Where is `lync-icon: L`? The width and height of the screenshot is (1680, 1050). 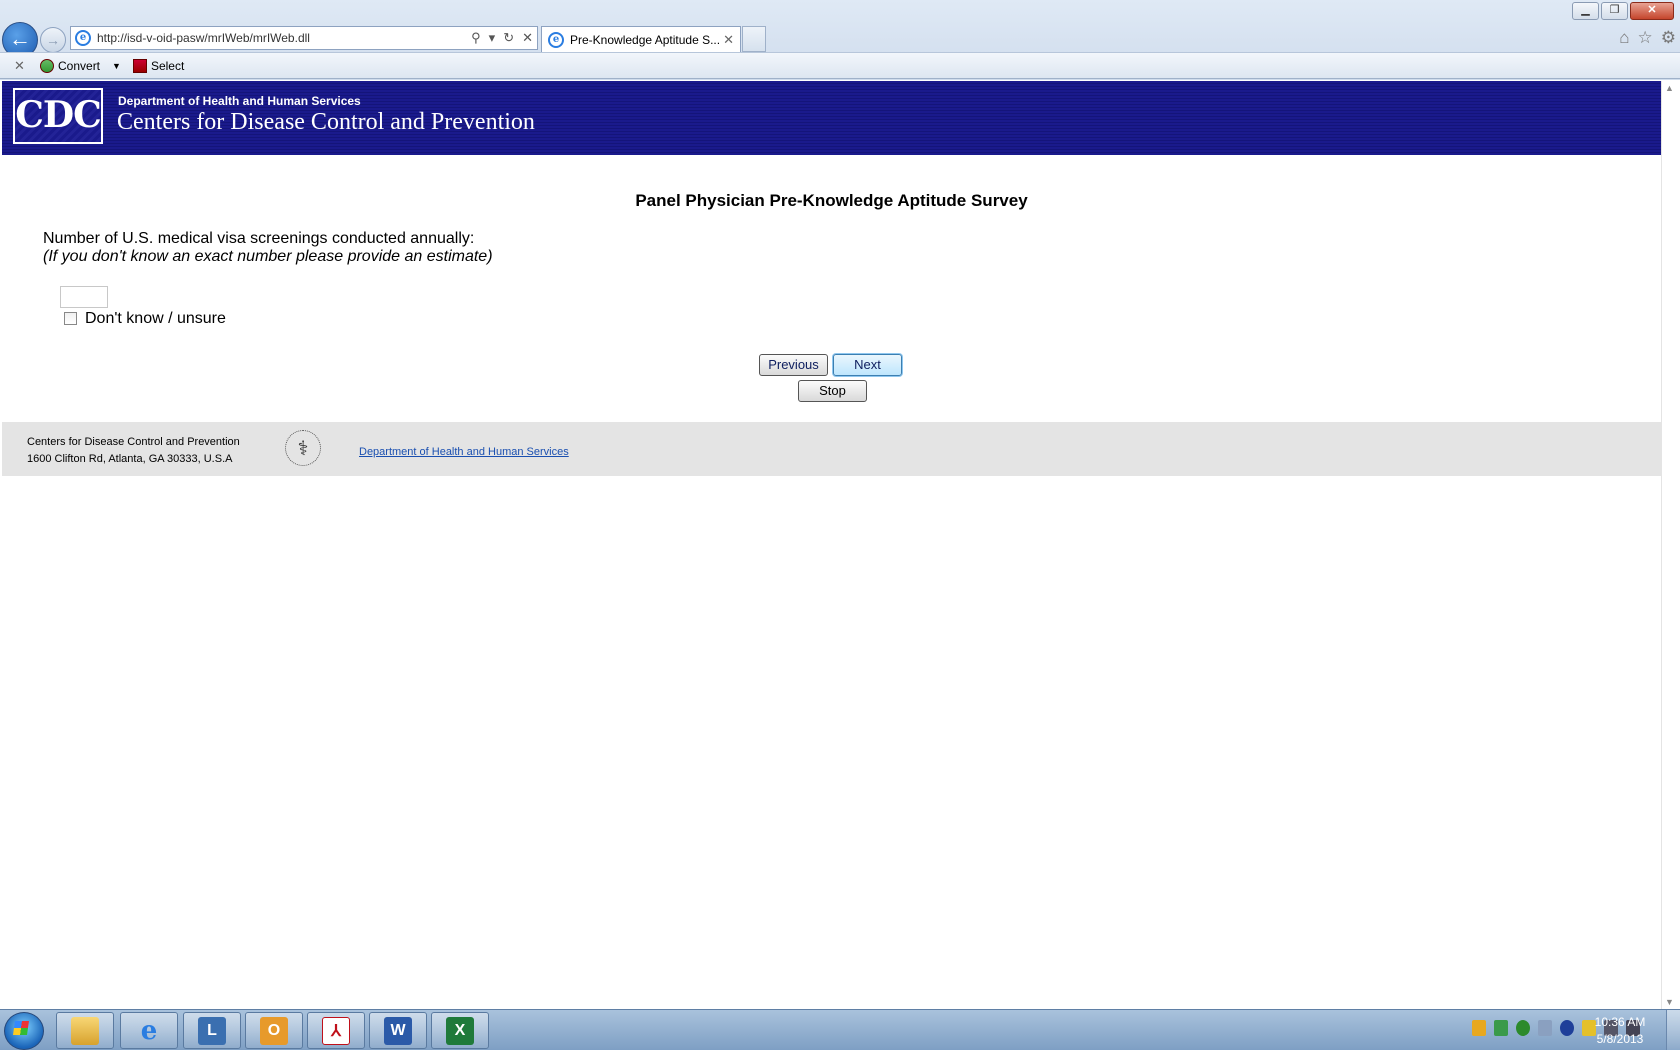
lync-icon: L is located at coordinates (212, 1030).